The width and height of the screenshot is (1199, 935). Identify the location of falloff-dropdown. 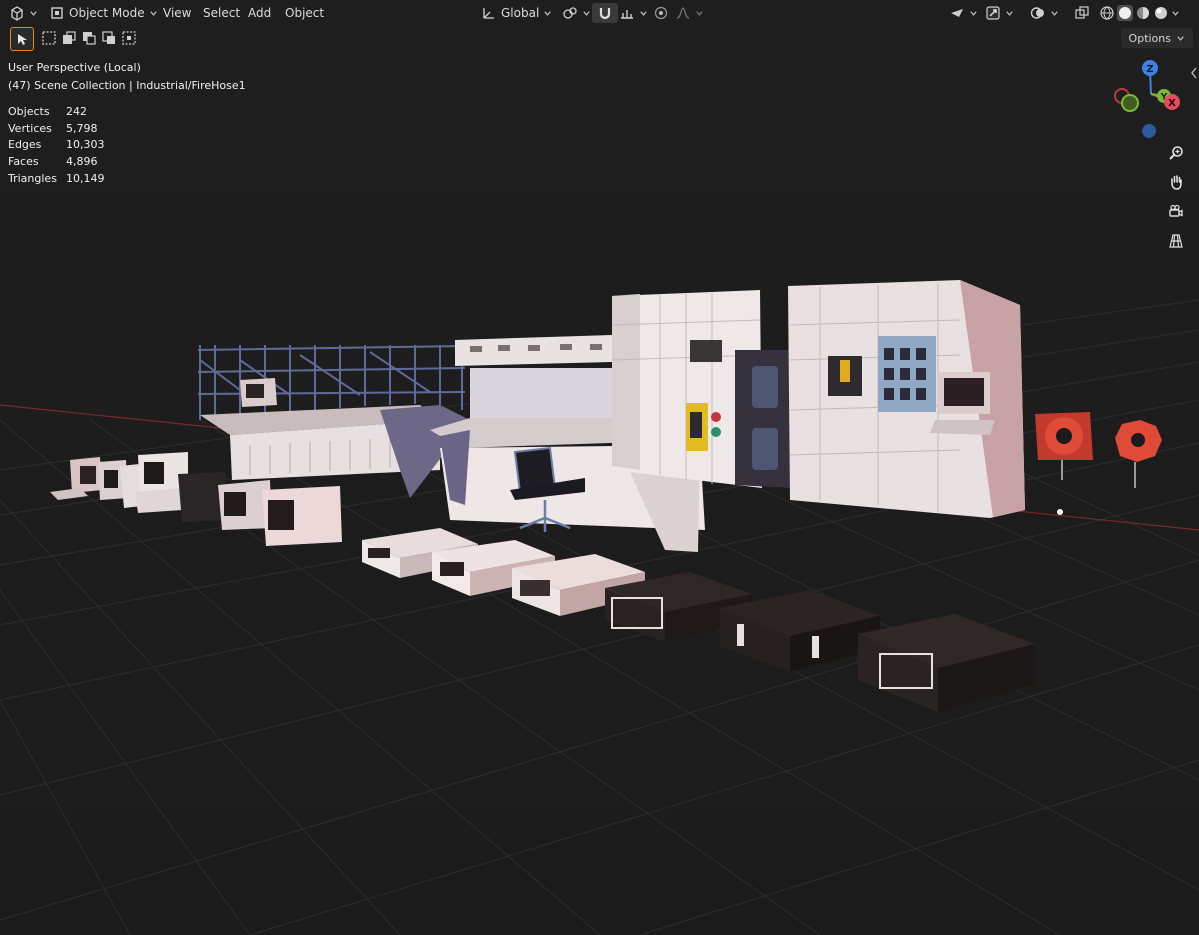
(689, 13).